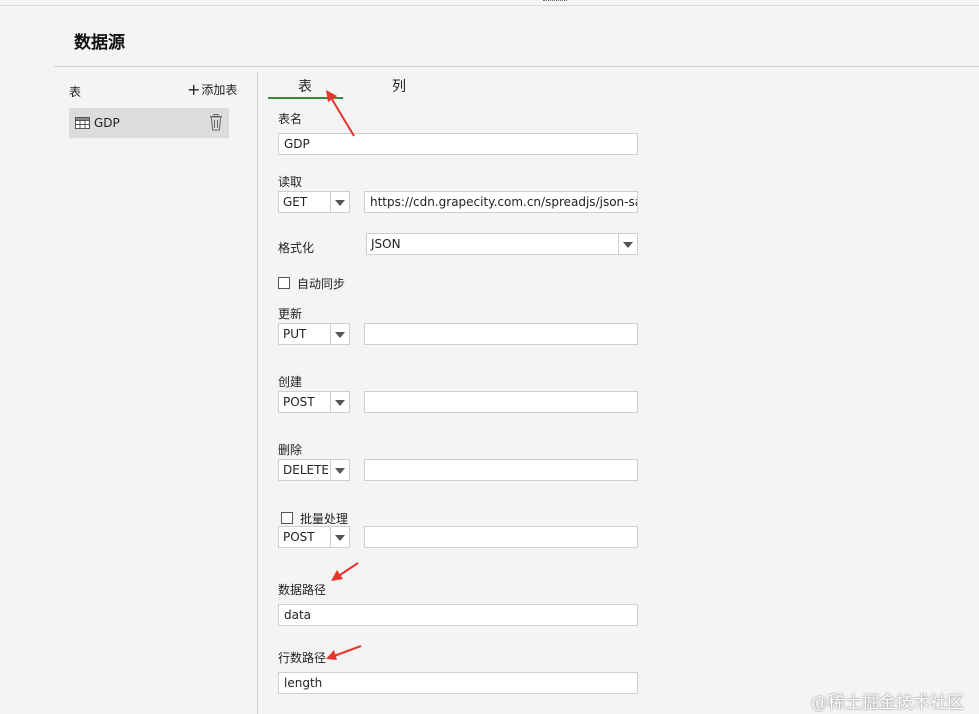 The image size is (979, 714). What do you see at coordinates (386, 244) in the screenshot?
I see `format-value: JSON` at bounding box center [386, 244].